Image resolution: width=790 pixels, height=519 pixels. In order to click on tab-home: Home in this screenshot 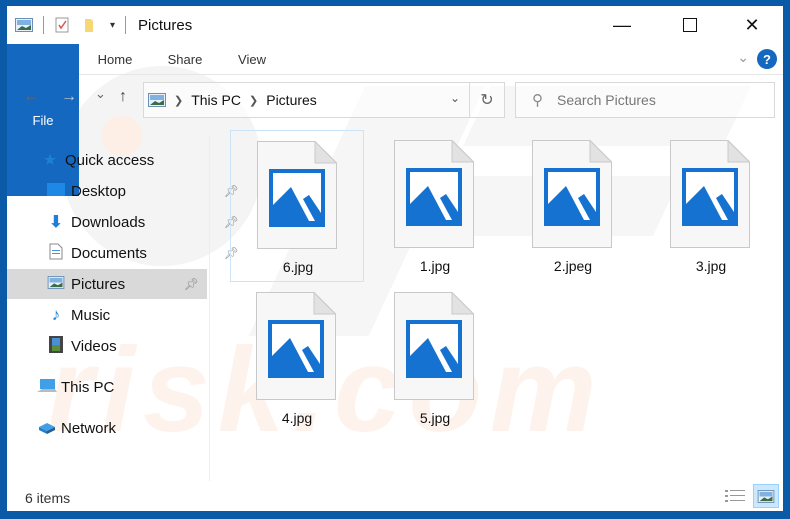, I will do `click(115, 59)`.